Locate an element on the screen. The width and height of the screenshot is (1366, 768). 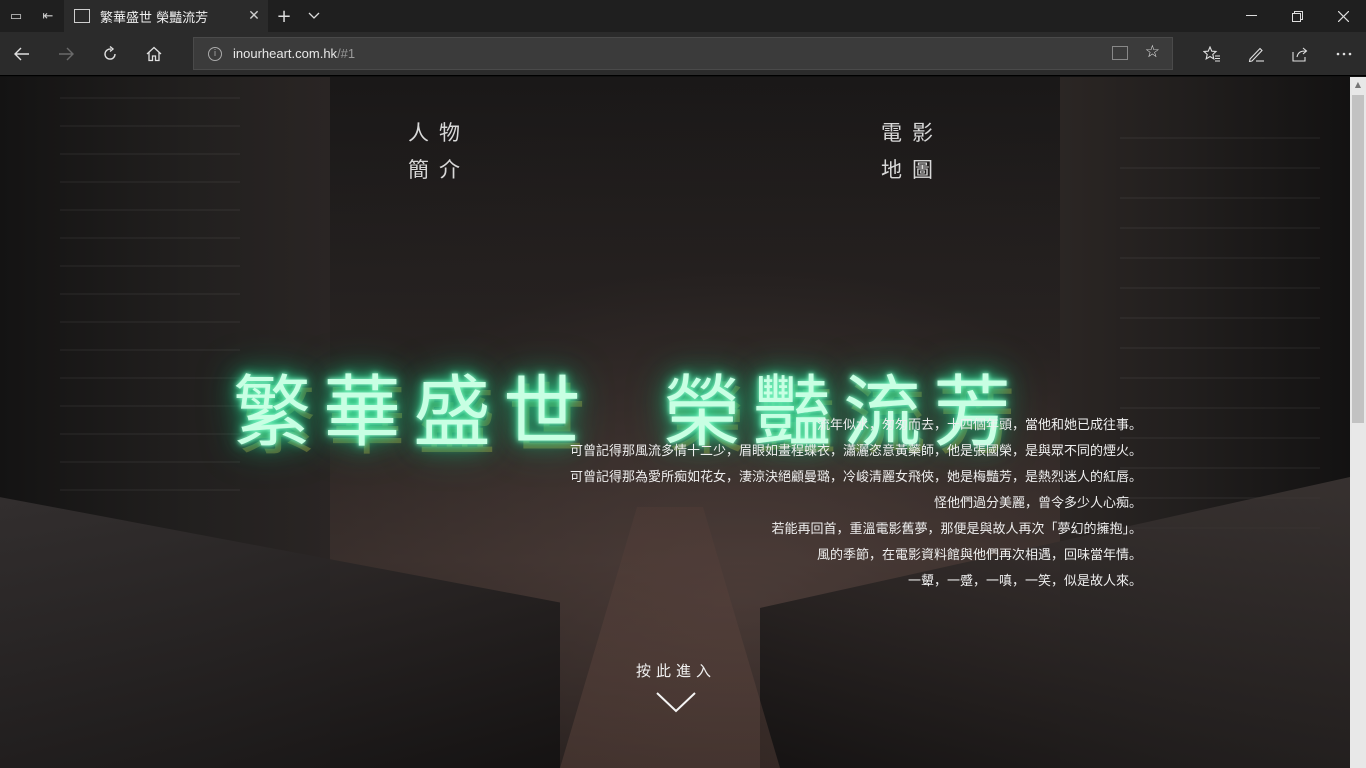
intro-line: 流年似水，匆匆而去，十四個年頭，當他和她已成往事。 is located at coordinates (979, 425).